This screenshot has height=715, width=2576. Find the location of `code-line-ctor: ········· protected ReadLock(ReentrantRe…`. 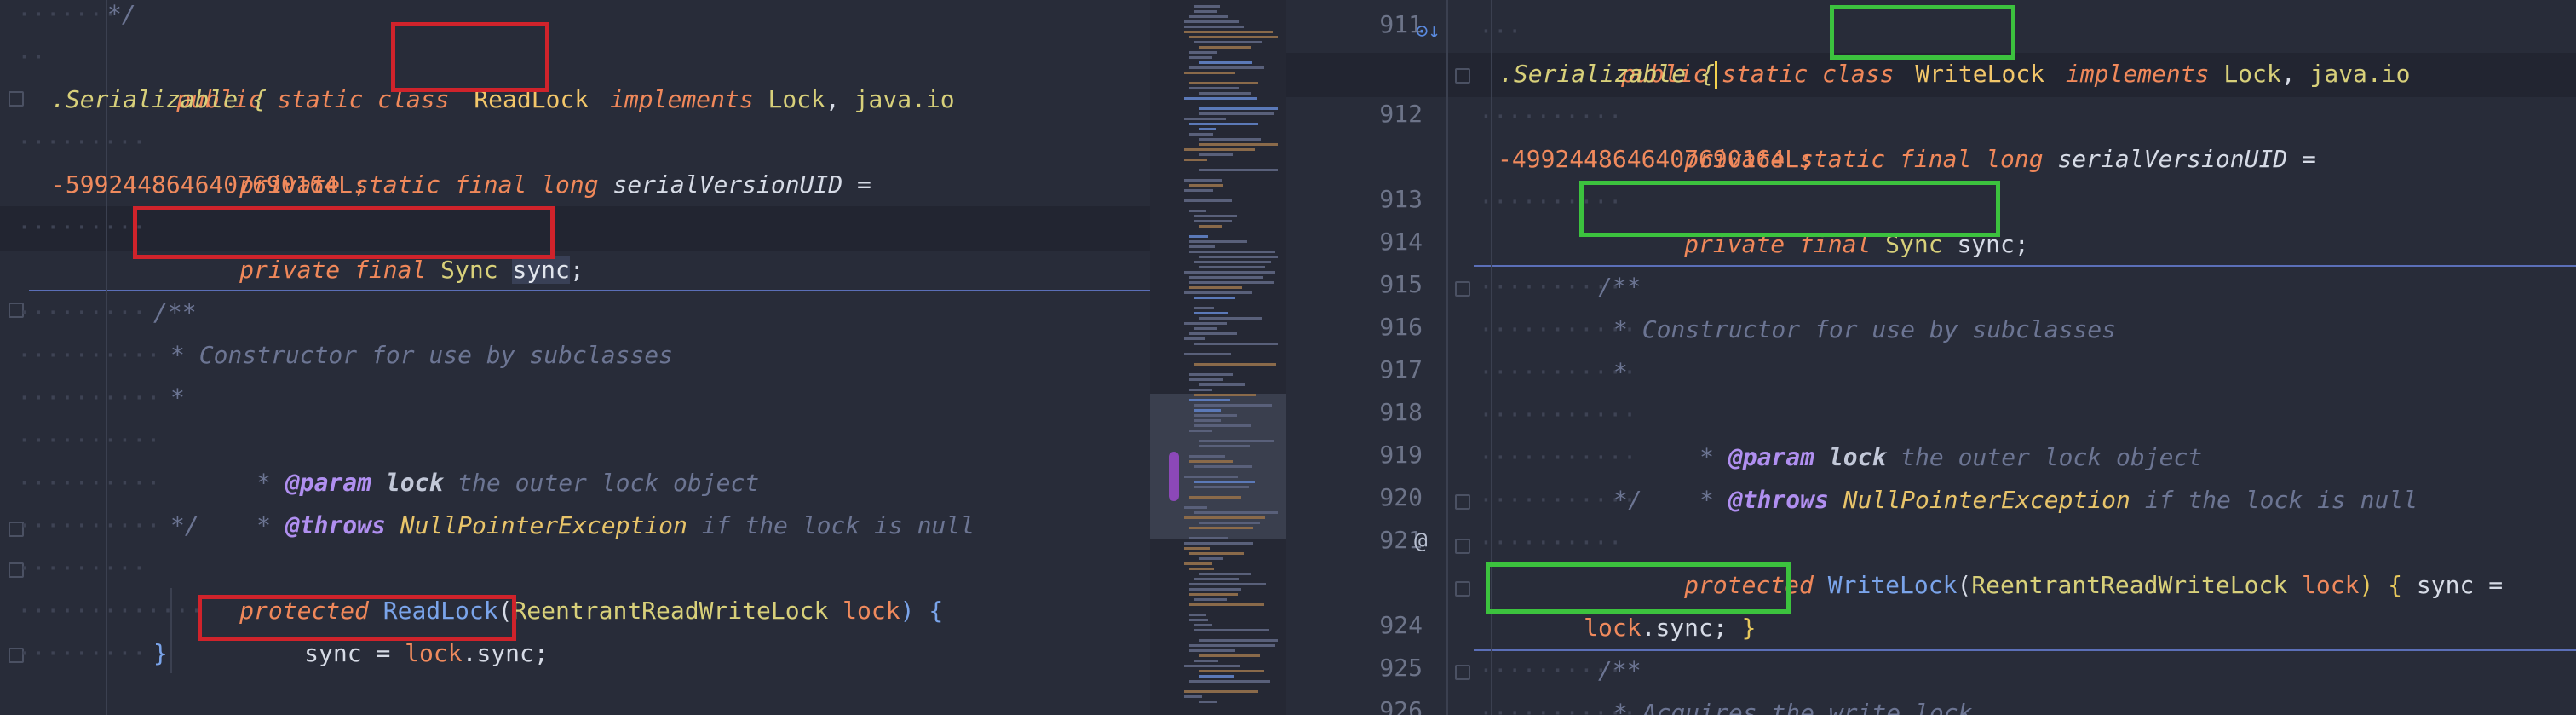

code-line-ctor: ········· protected ReadLock(ReentrantRe… is located at coordinates (480, 589).